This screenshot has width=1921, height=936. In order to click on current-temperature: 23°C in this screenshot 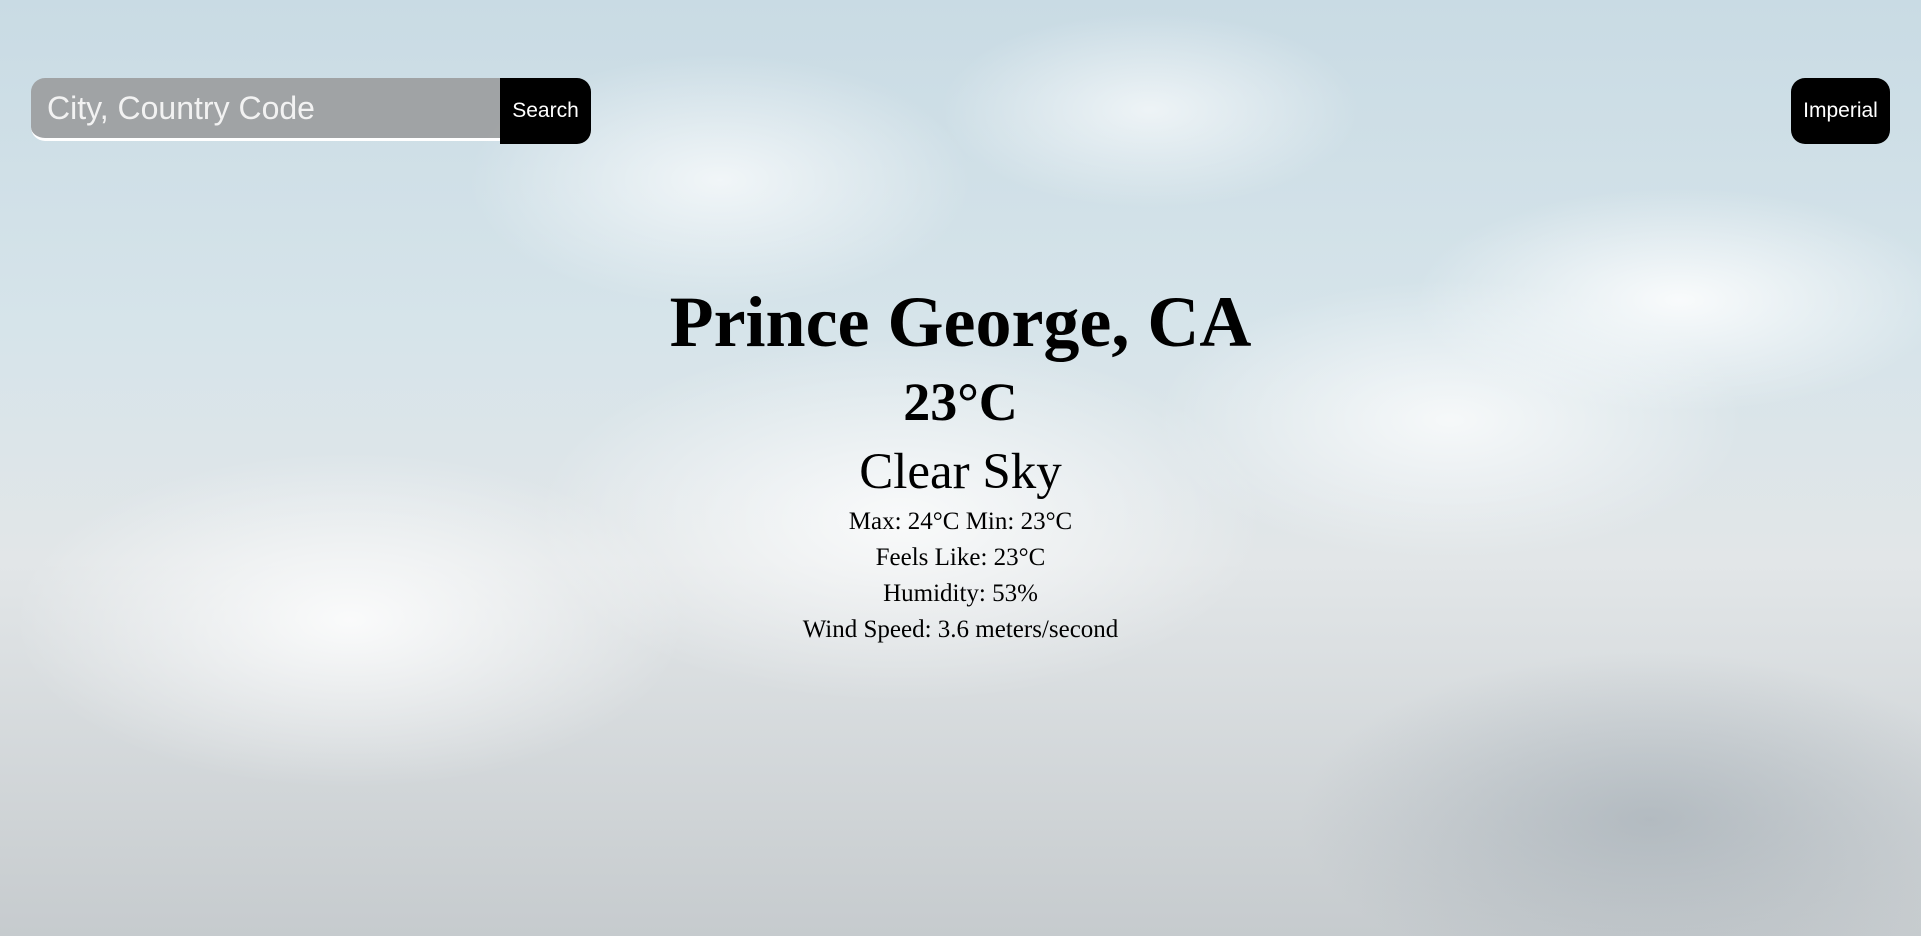, I will do `click(960, 402)`.